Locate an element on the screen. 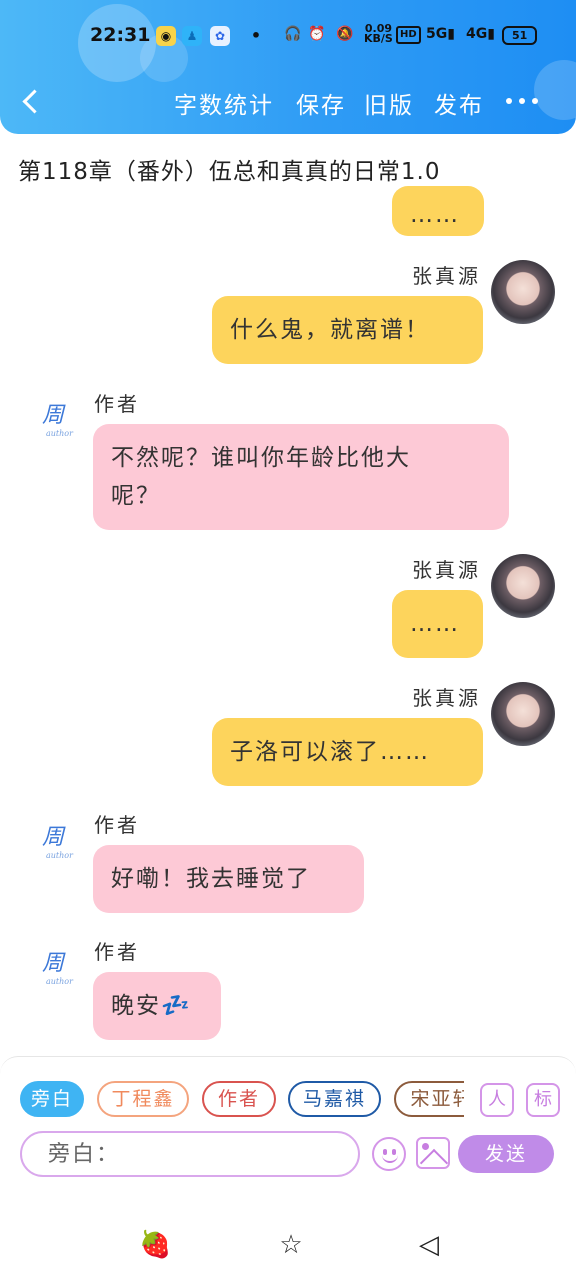 This screenshot has height=1280, width=576. emoji-icon is located at coordinates (389, 1154).